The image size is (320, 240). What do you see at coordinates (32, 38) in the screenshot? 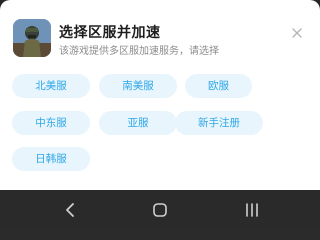
I see `game-app-icon` at bounding box center [32, 38].